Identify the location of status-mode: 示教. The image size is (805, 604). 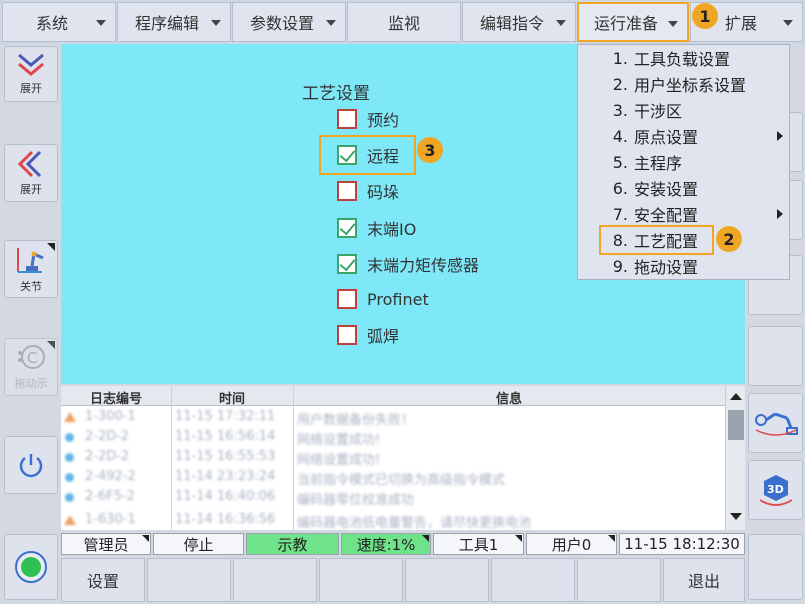
(292, 544).